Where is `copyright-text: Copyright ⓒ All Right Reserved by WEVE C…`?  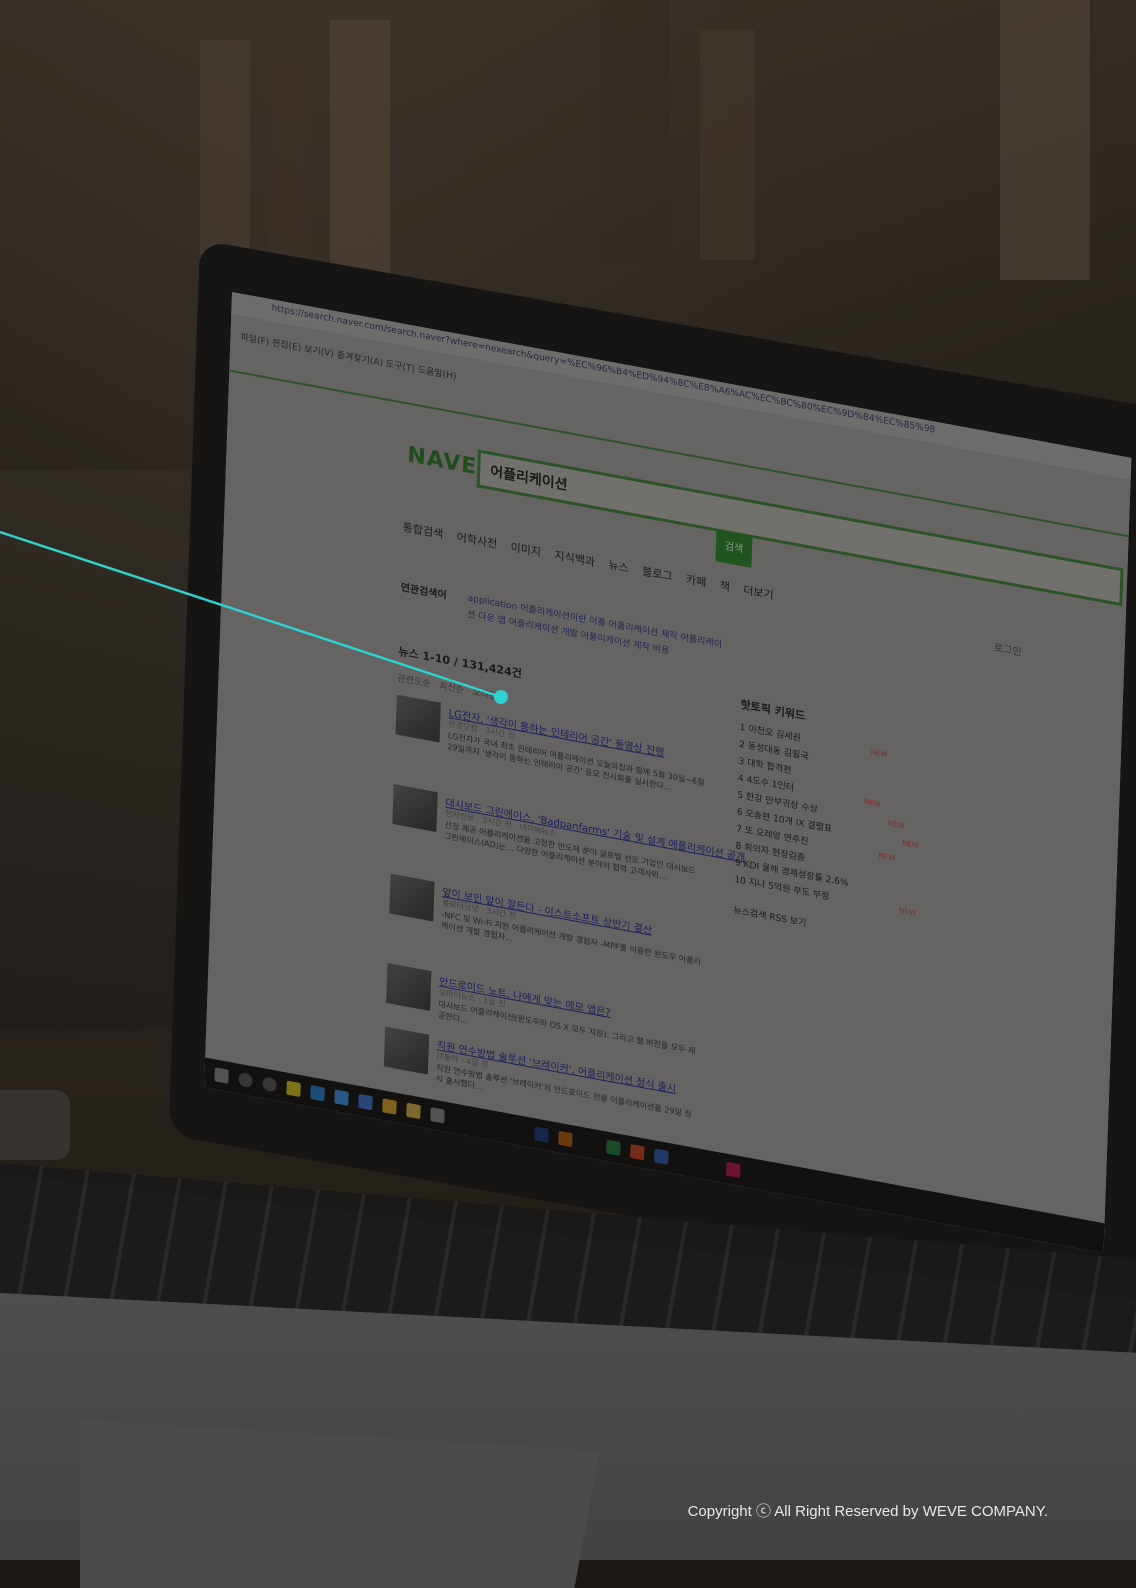
copyright-text: Copyright ⓒ All Right Reserved by WEVE C… is located at coordinates (867, 1511).